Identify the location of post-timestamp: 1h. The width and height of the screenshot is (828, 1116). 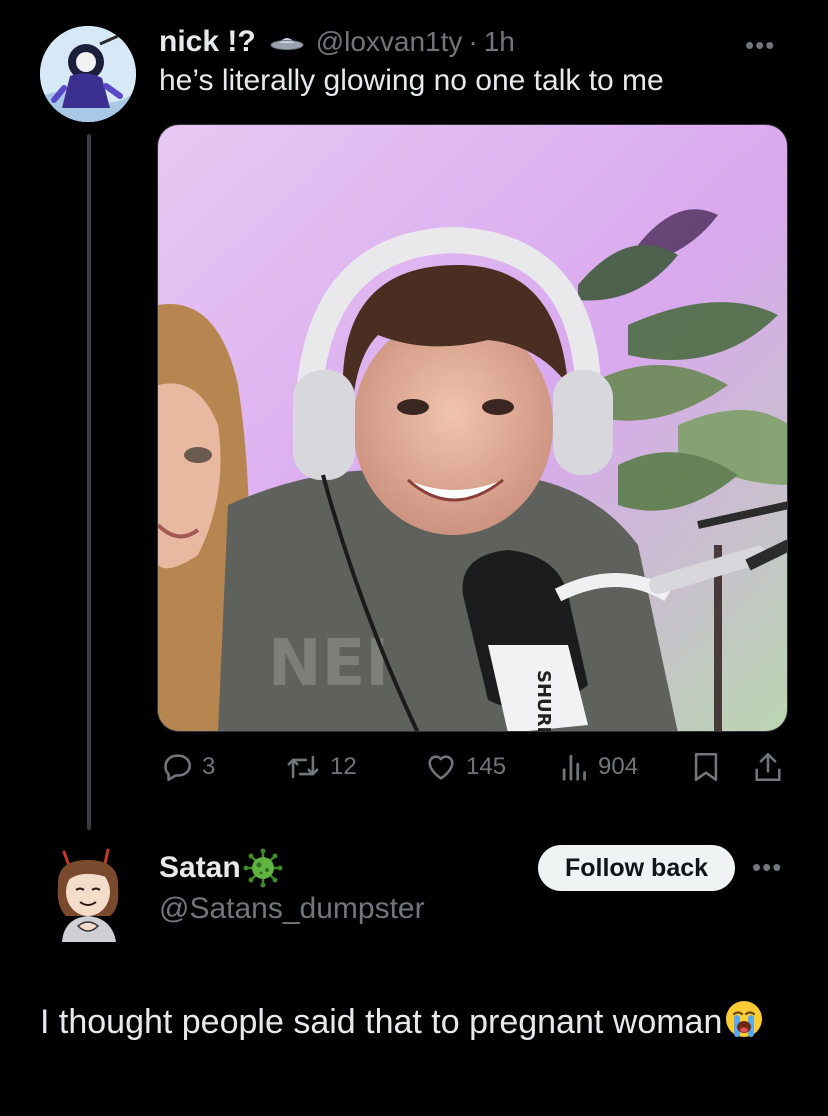
(499, 42).